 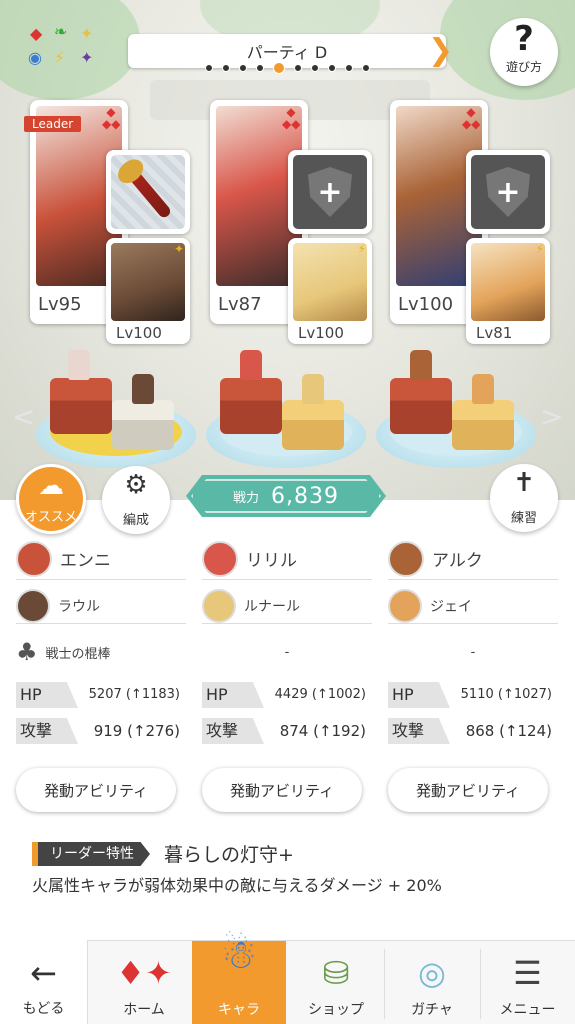 What do you see at coordinates (239, 955) in the screenshot?
I see `character-icon: ☃` at bounding box center [239, 955].